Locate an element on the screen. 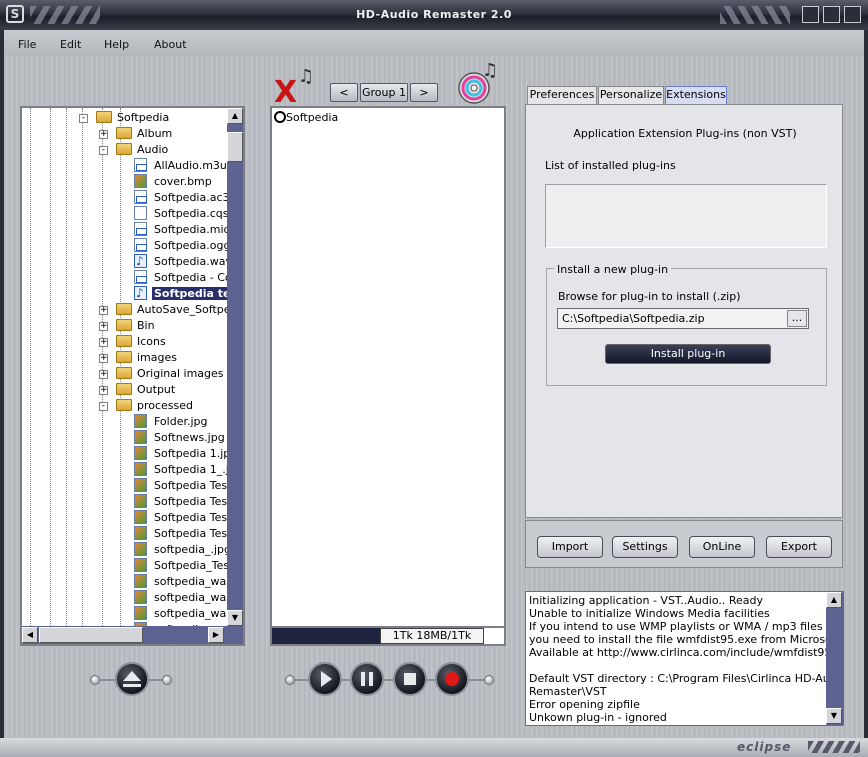 This screenshot has height=757, width=868. tree-file: AllAudio.m3u is located at coordinates (181, 166).